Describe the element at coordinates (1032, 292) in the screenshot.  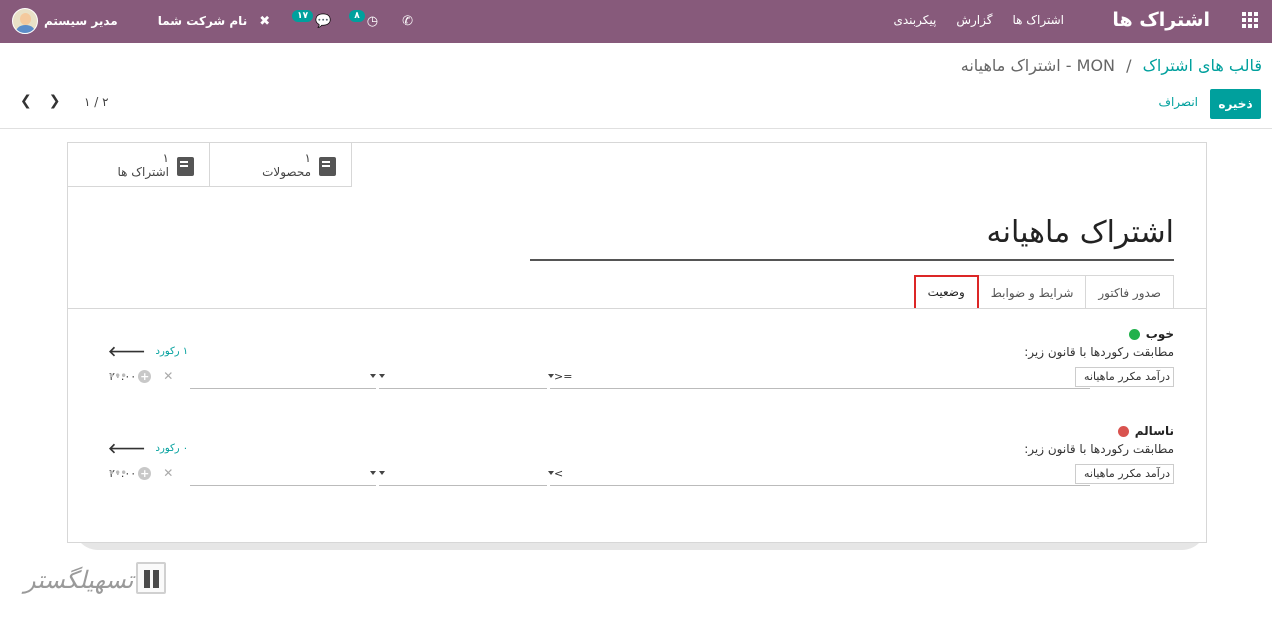
I see `tab-terms: شرایط و ضوابط` at that location.